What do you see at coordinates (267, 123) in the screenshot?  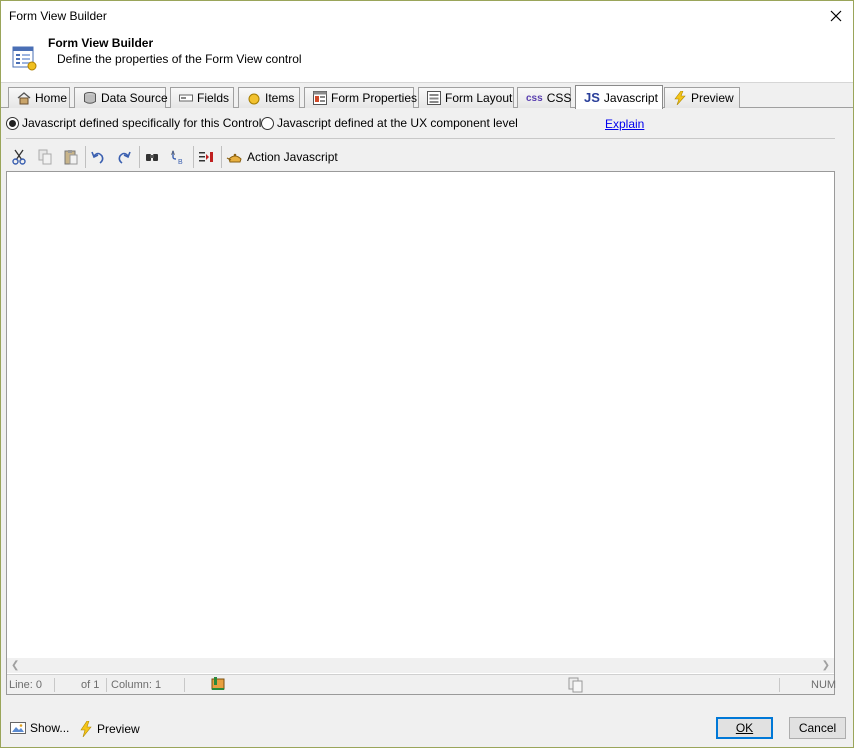 I see `radio-button` at bounding box center [267, 123].